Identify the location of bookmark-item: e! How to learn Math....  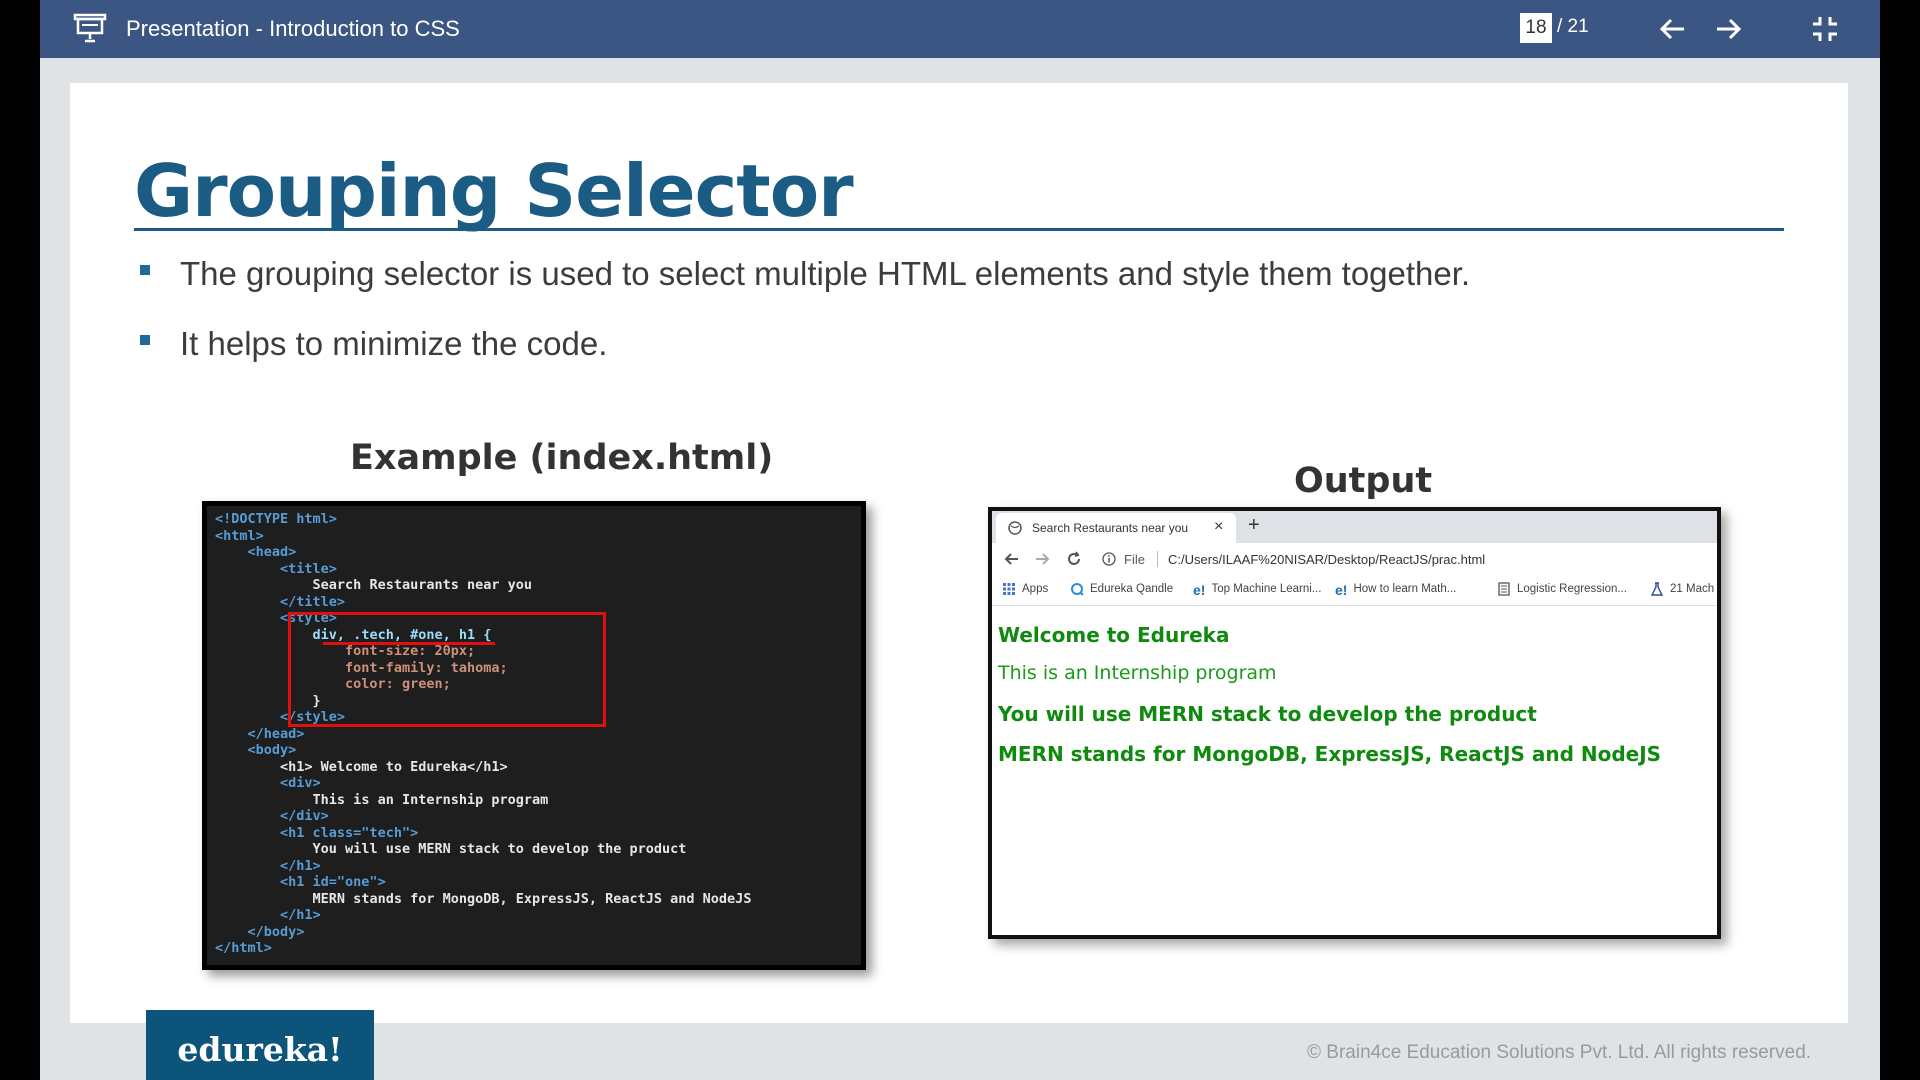
(1395, 590).